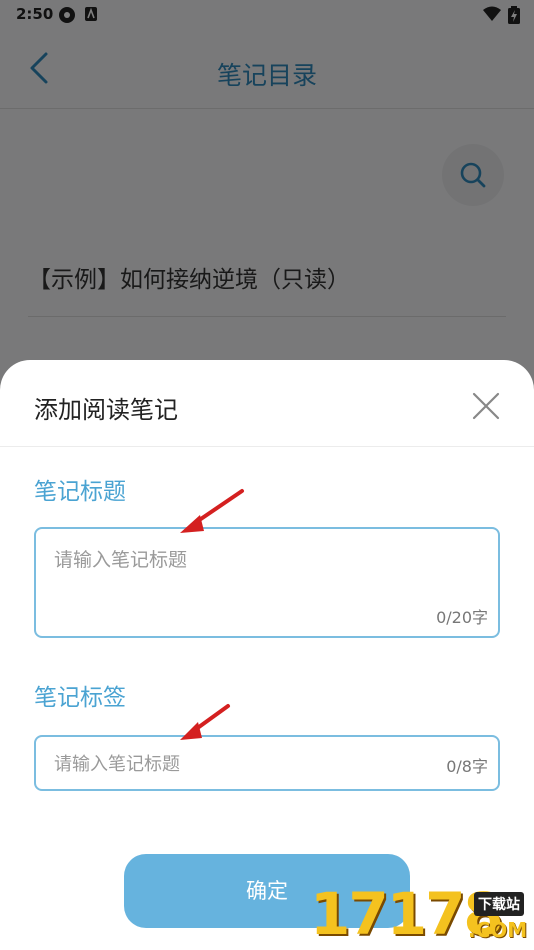 This screenshot has width=534, height=950. Describe the element at coordinates (267, 403) in the screenshot. I see `sheet-header: 添加阅读笔记` at that location.